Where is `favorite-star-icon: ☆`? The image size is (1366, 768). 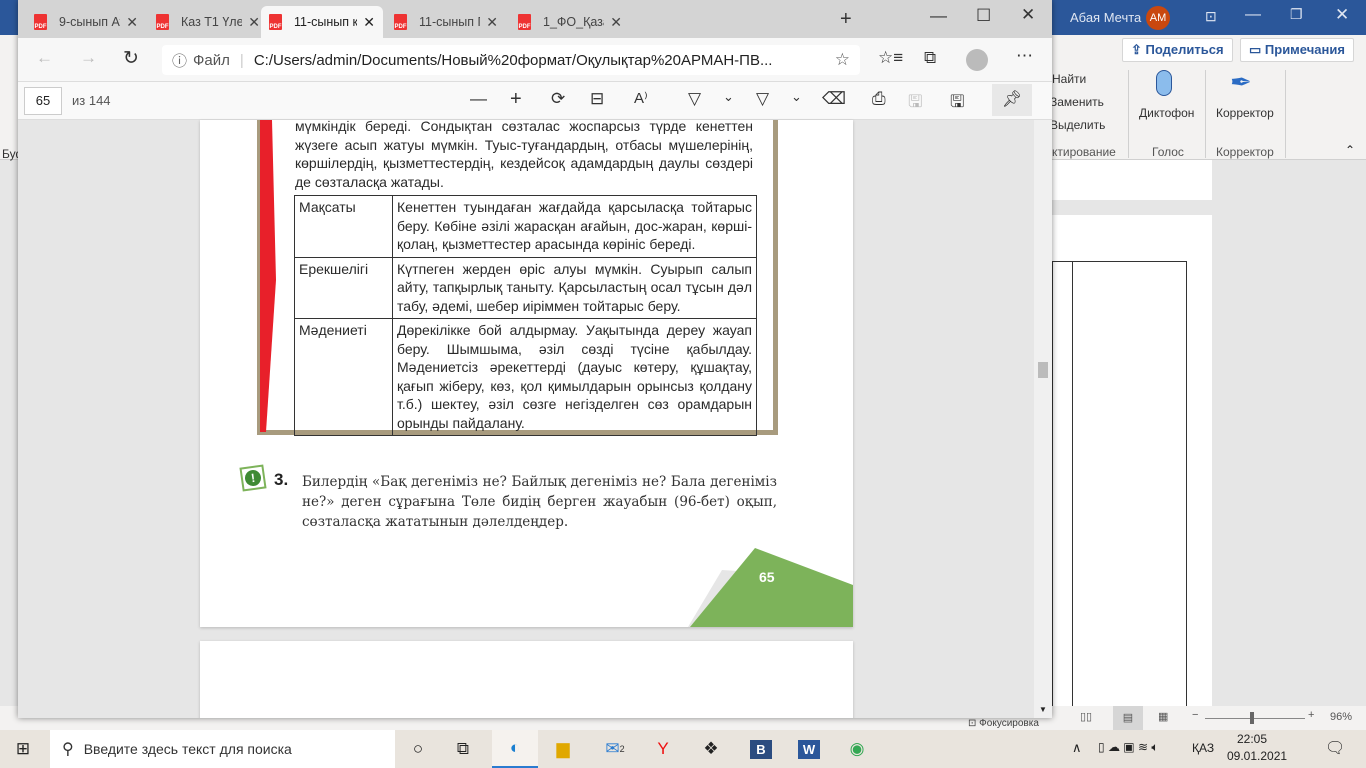 favorite-star-icon: ☆ is located at coordinates (842, 60).